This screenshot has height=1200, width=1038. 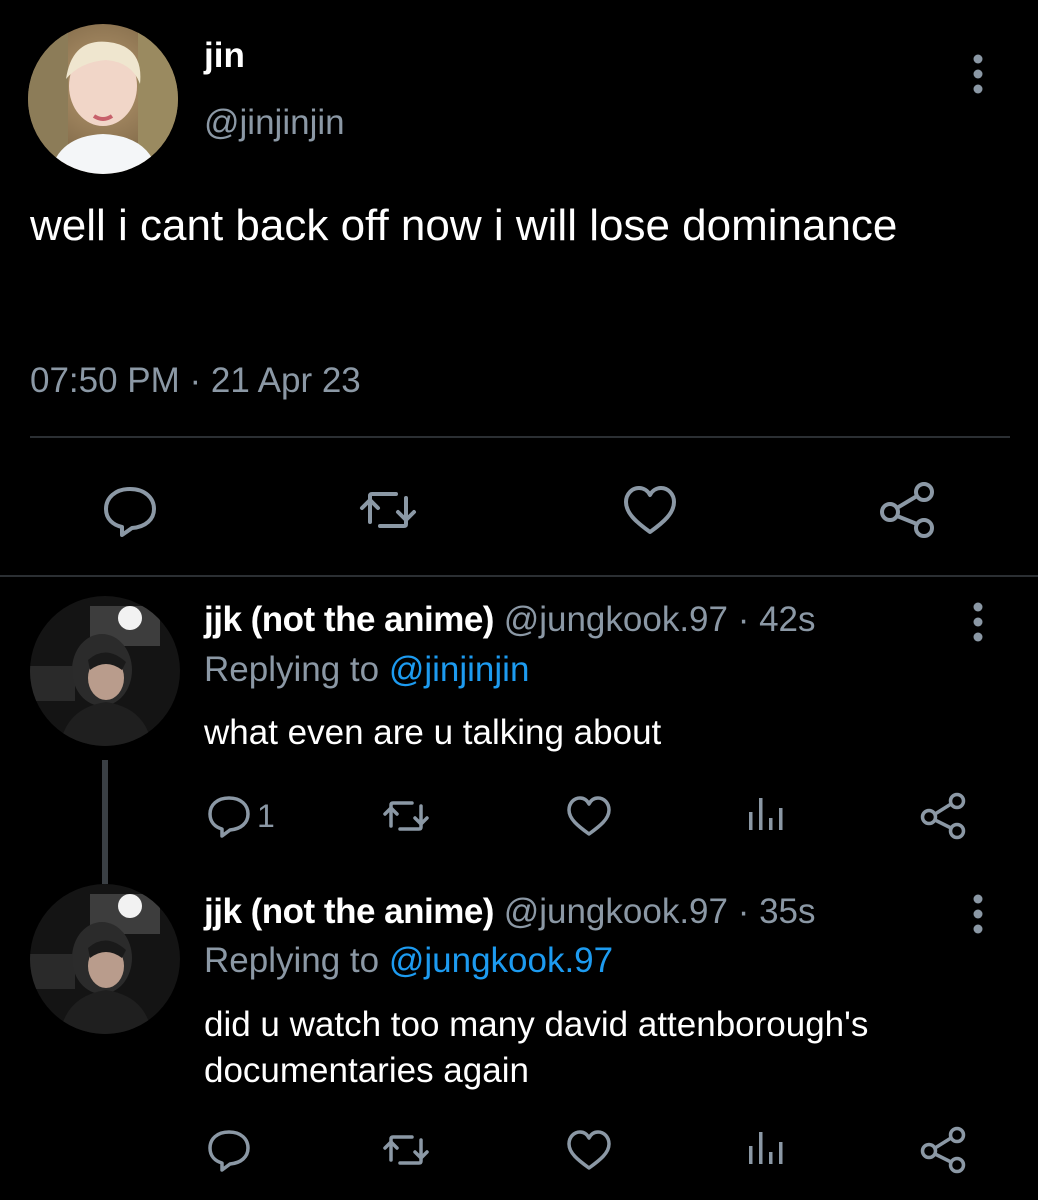 I want to click on reply-header: jjk (not the anime) @jungkook.97 · 42s, so click(x=510, y=620).